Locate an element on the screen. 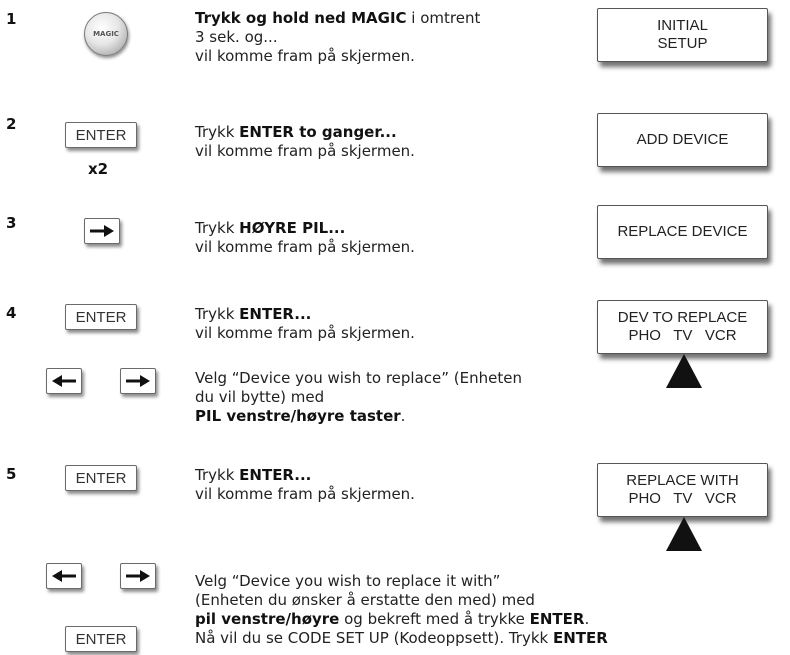  instruction-bold: pil venstre/høyre is located at coordinates (267, 619).